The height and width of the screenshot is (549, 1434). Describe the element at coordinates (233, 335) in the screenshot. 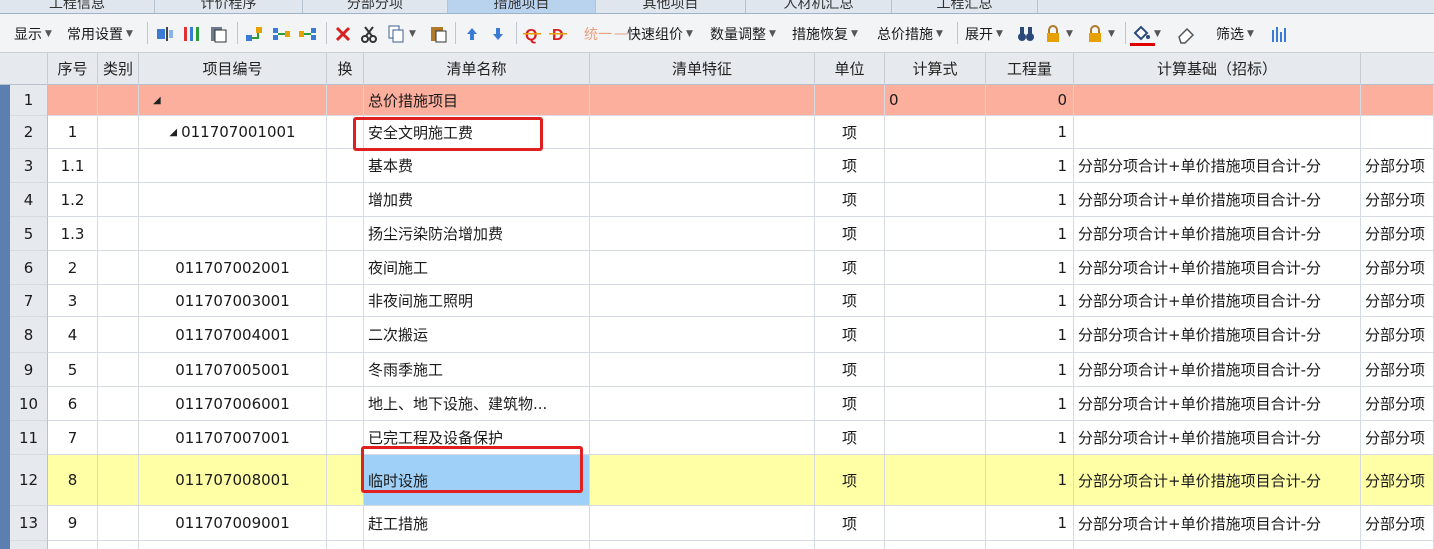

I see `code-cell: 011707004001` at that location.